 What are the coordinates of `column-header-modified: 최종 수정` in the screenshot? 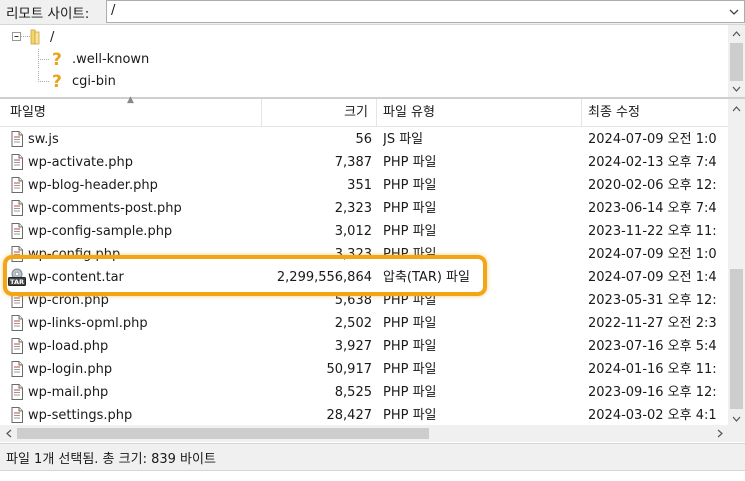 It's located at (655, 113).